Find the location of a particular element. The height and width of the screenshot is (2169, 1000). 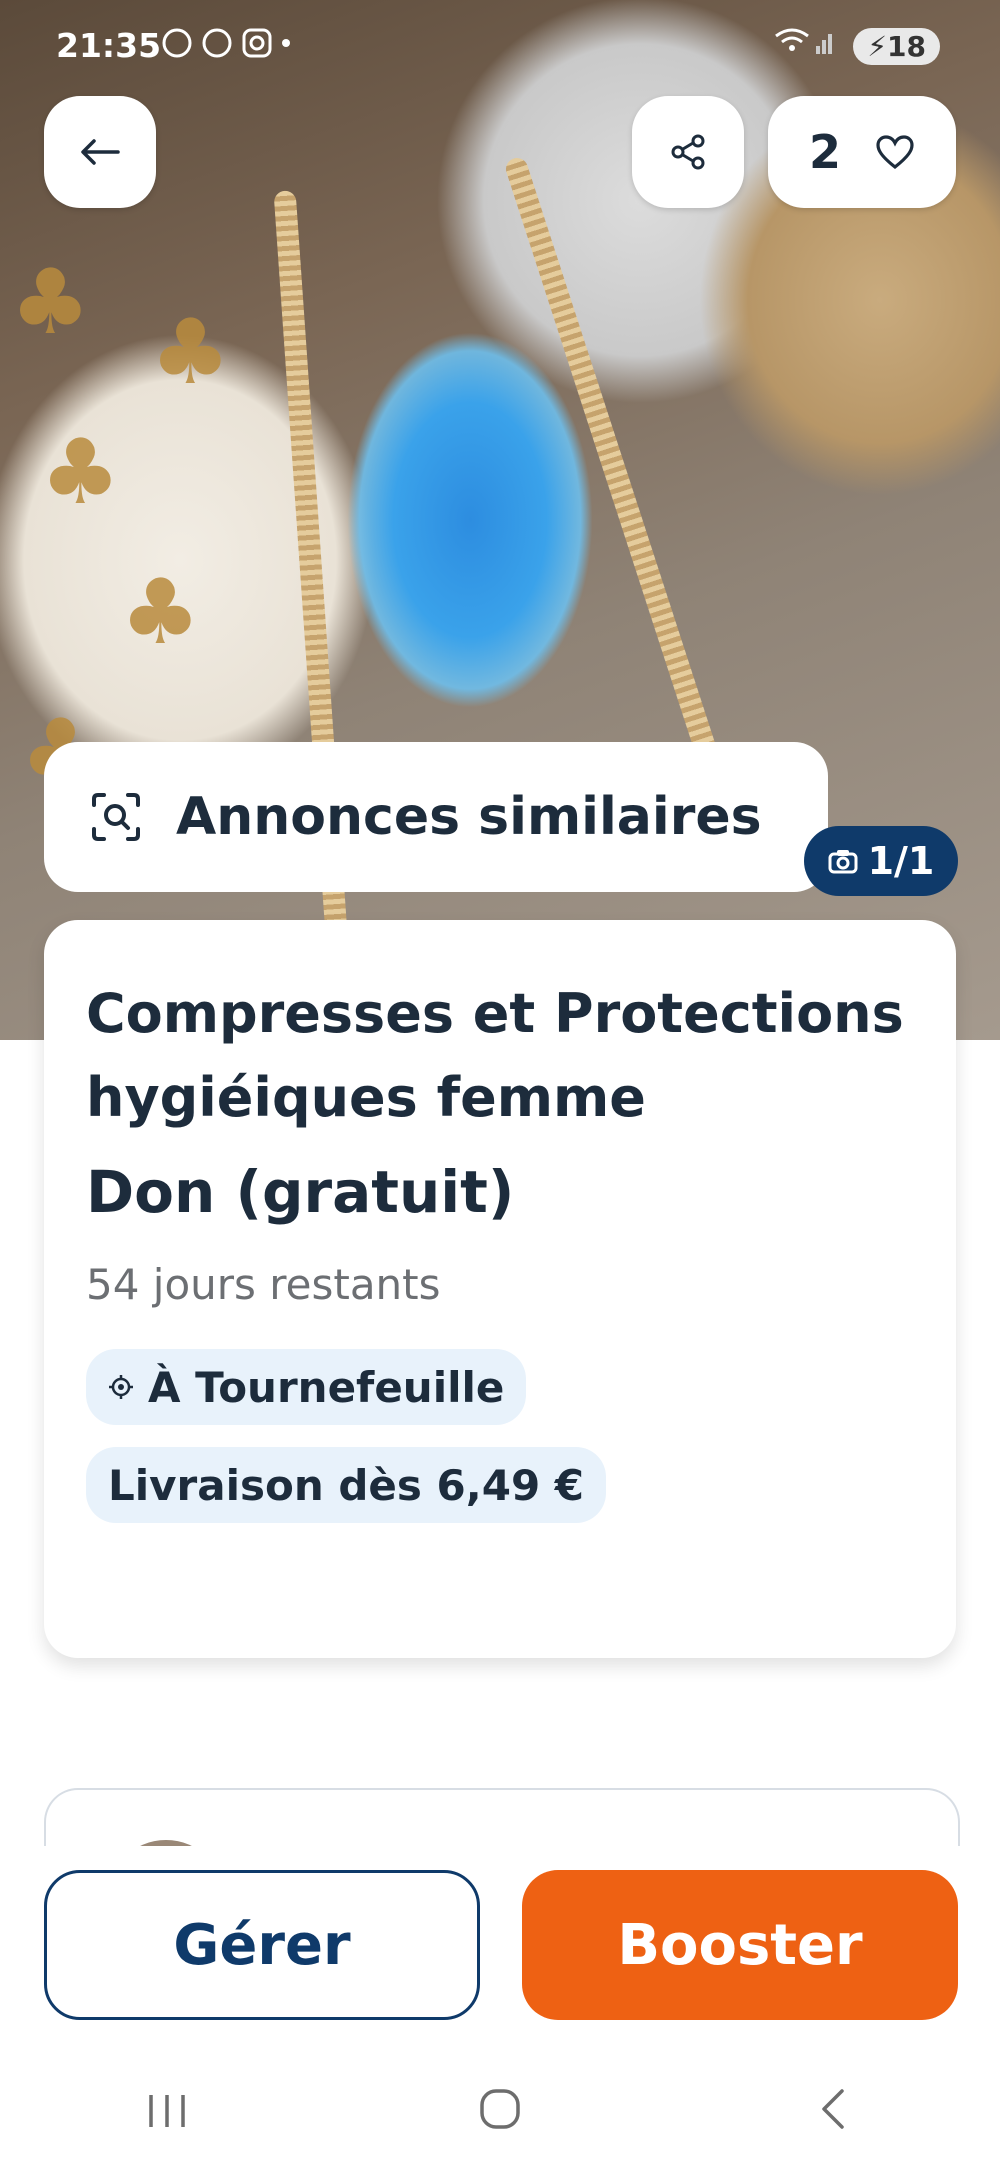

battery-level: 18 is located at coordinates (906, 46).